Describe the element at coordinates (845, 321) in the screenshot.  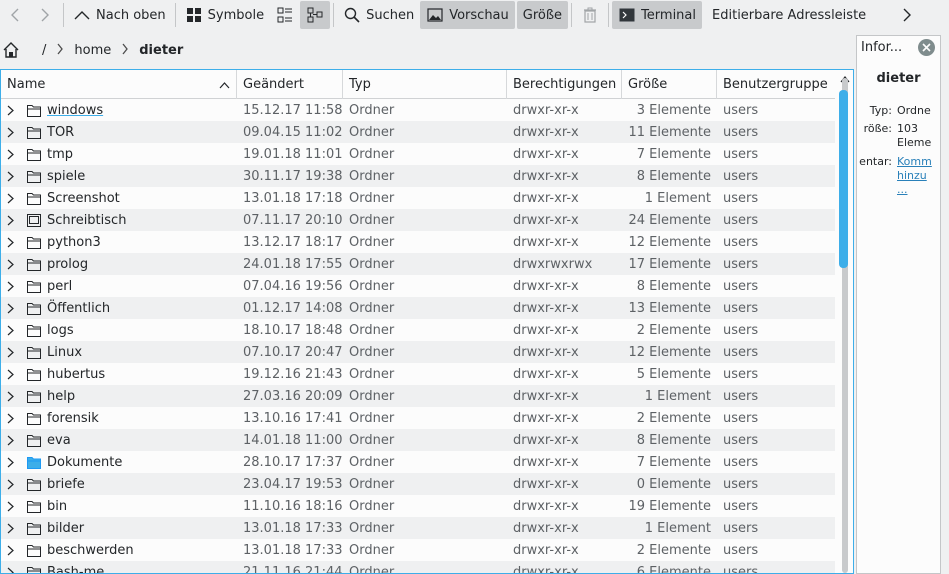
I see `vertical-scrollbar` at that location.